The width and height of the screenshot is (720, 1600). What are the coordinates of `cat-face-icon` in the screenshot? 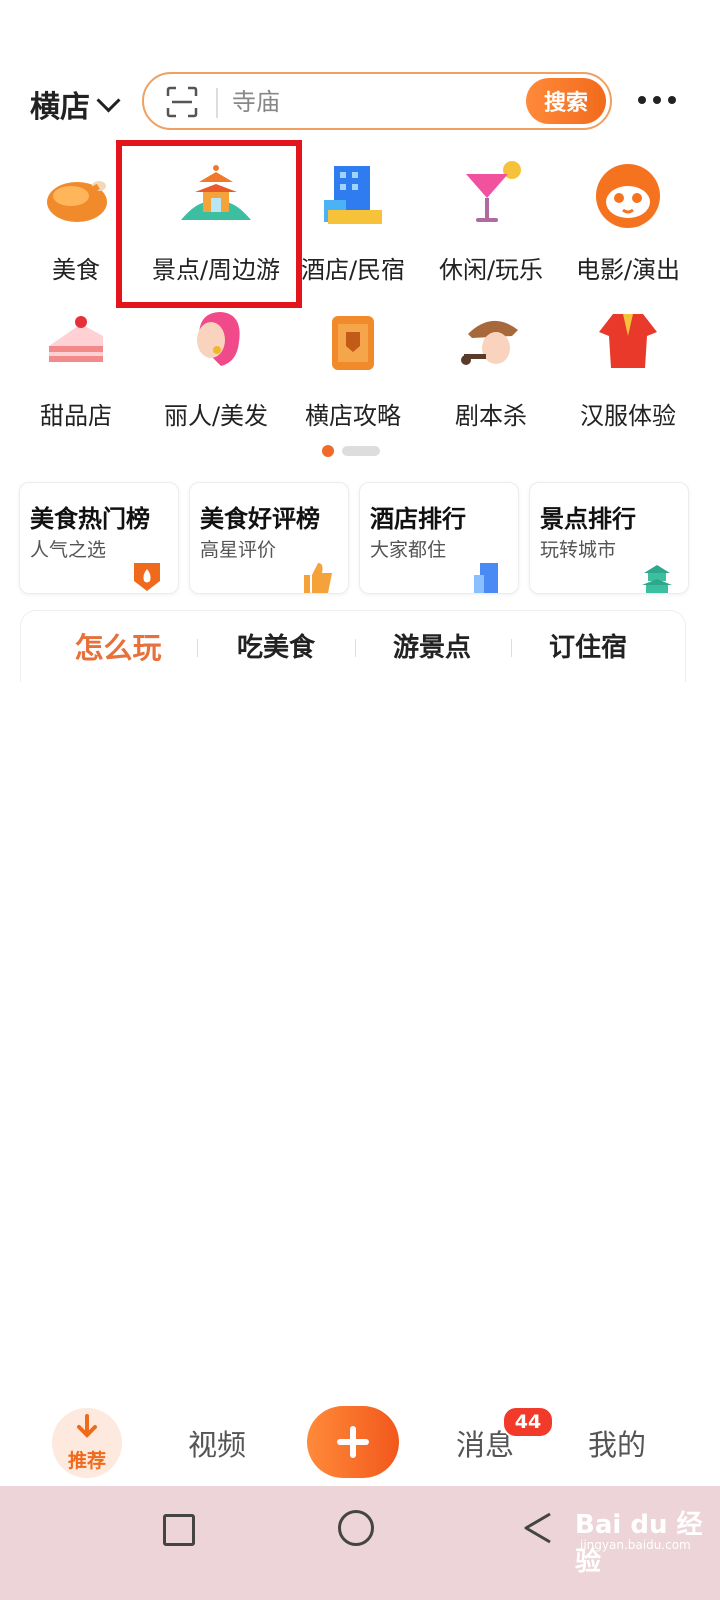 It's located at (628, 196).